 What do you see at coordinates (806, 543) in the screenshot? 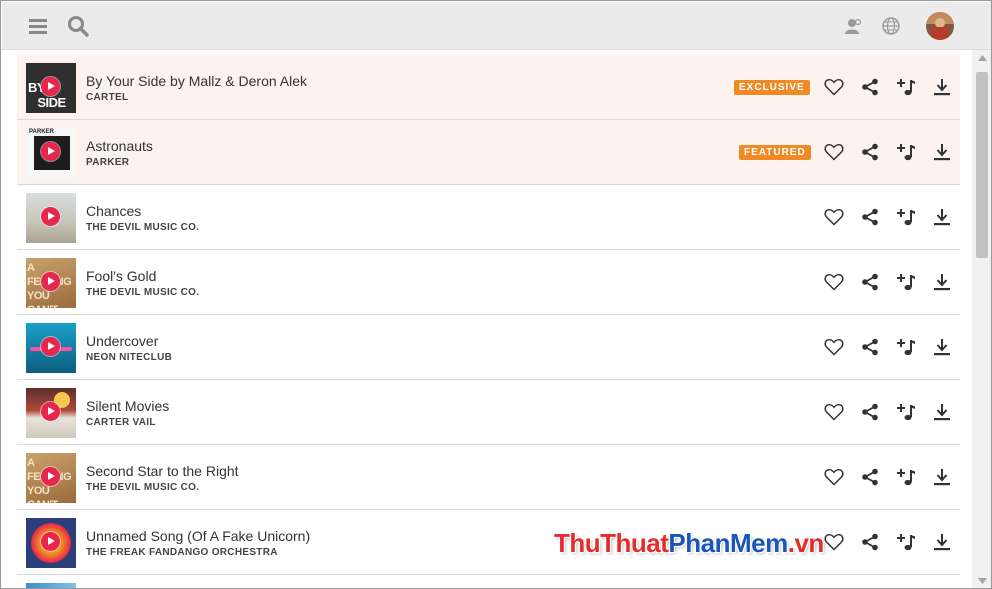
I see `watermark-part3: .vn` at bounding box center [806, 543].